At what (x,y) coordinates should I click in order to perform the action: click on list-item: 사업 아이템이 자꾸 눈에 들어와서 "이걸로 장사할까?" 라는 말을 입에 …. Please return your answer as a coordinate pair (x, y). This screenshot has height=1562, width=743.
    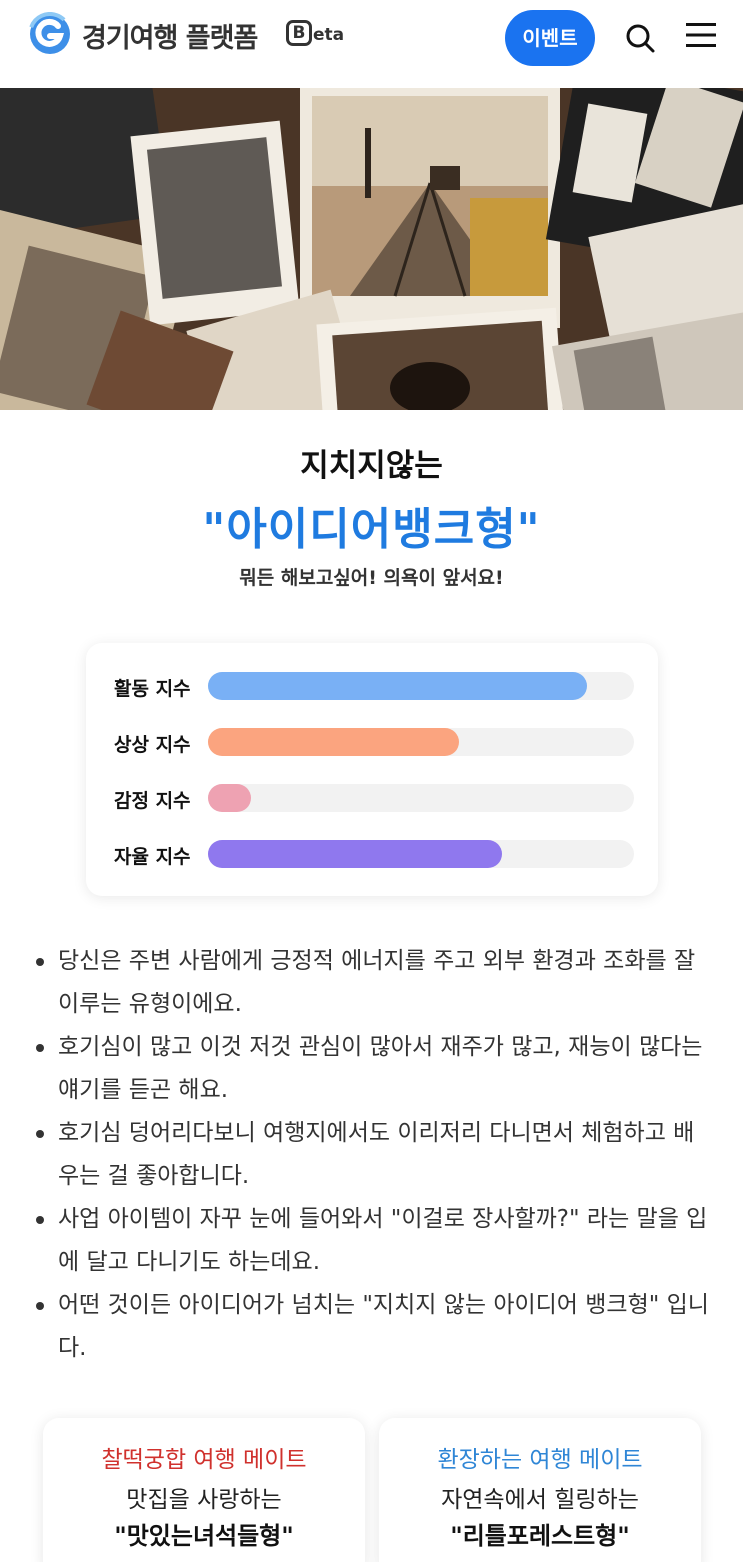
    Looking at the image, I should click on (370, 1241).